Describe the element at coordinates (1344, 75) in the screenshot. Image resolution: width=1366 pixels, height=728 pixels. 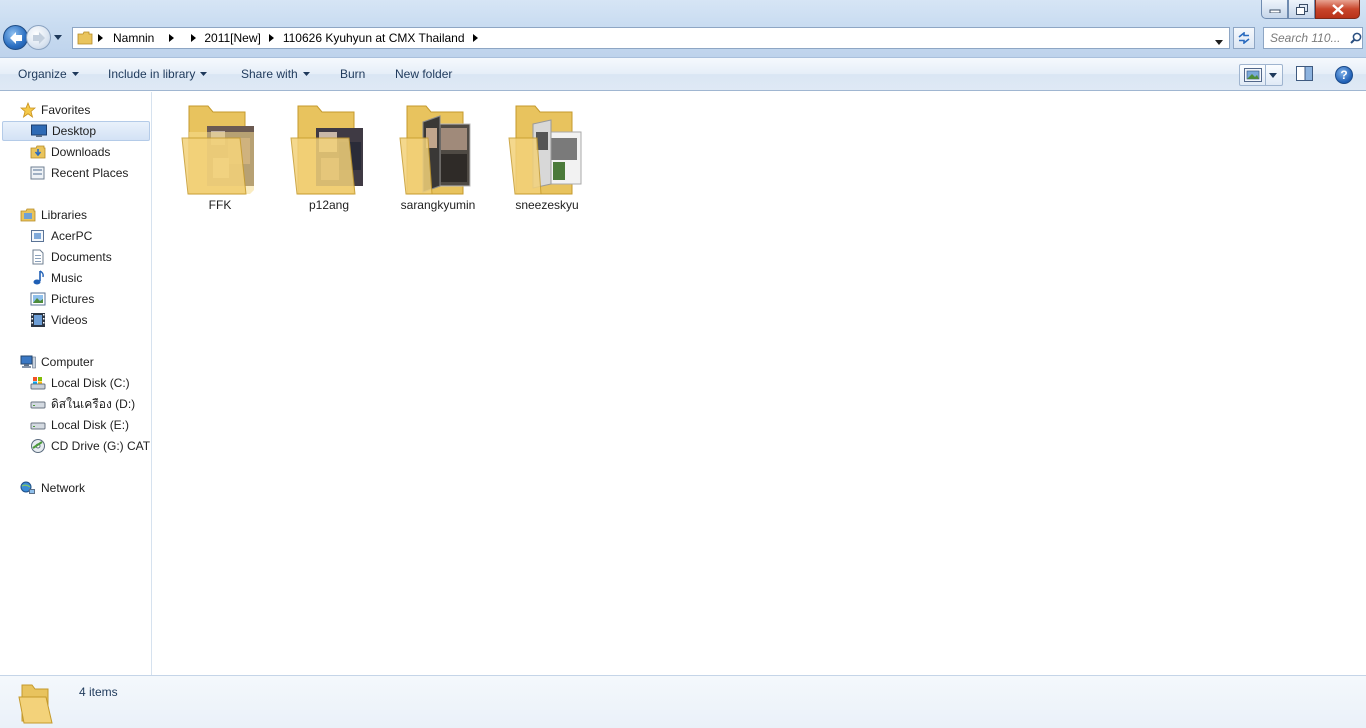
I see `help-button: ?` at that location.